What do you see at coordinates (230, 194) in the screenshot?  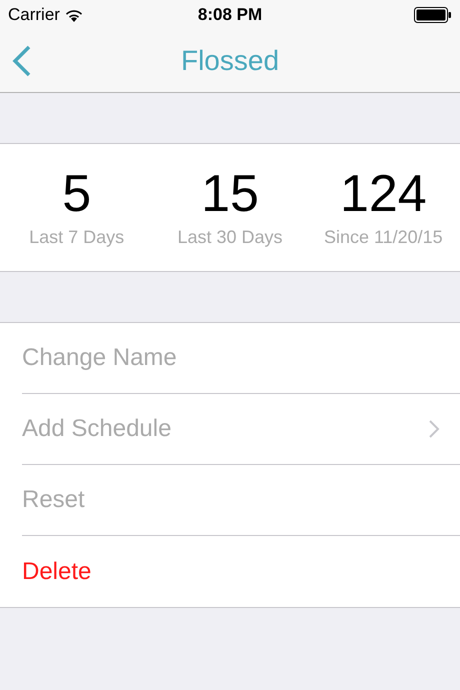 I see `stat-value: 15` at bounding box center [230, 194].